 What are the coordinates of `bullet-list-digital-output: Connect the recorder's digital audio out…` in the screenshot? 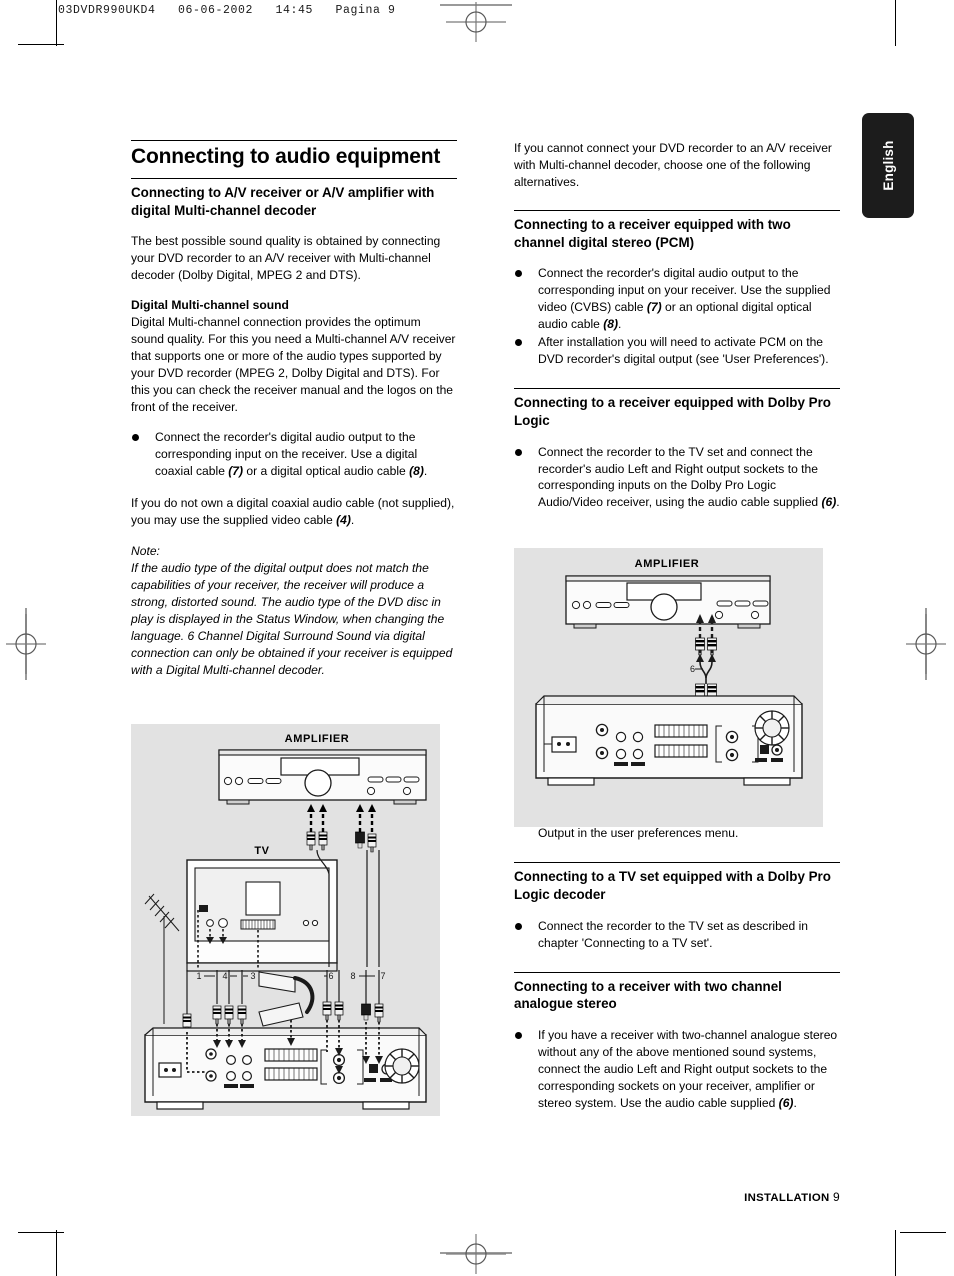 It's located at (294, 454).